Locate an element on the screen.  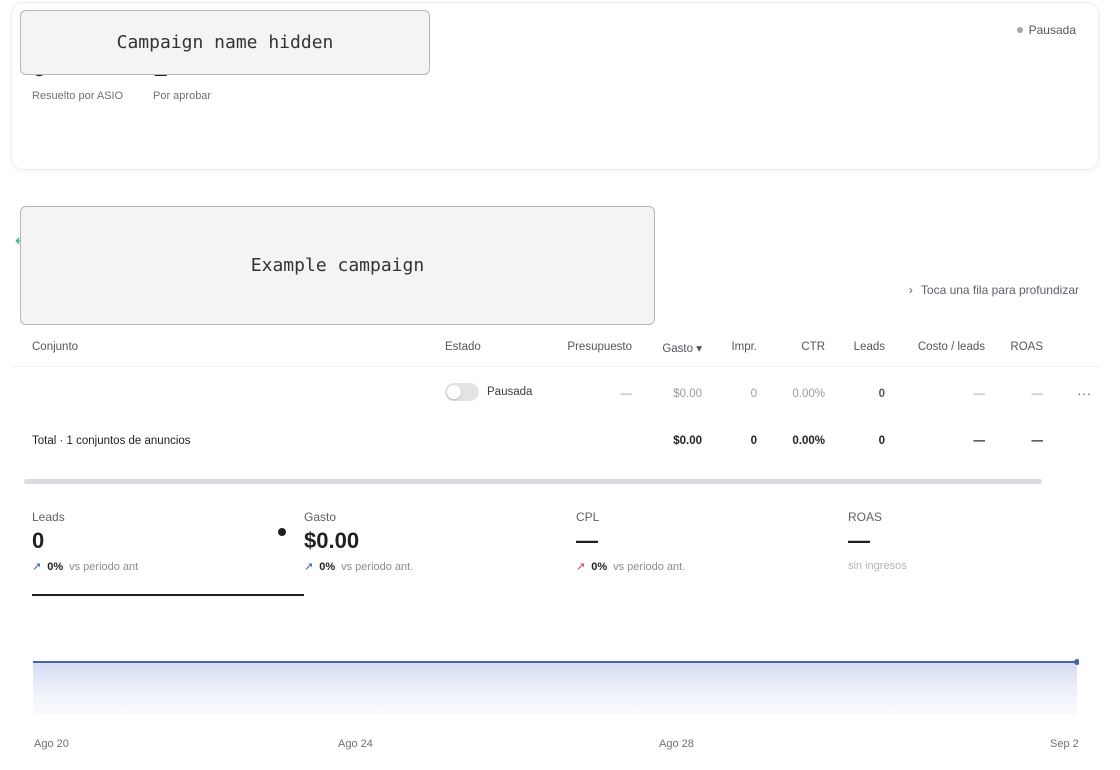
total-leads: 0 is located at coordinates (881, 441).